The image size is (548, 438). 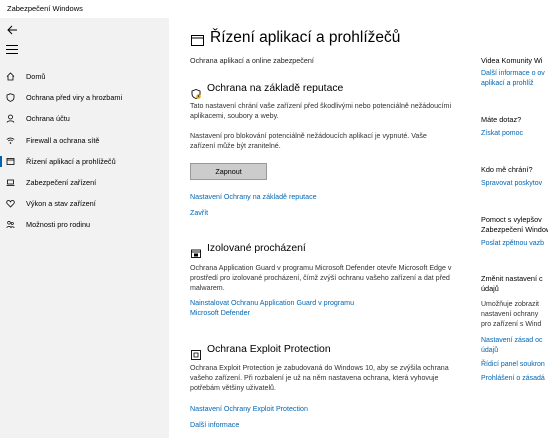 What do you see at coordinates (512, 60) in the screenshot?
I see `community-videos-title: Videa Komunity Wi` at bounding box center [512, 60].